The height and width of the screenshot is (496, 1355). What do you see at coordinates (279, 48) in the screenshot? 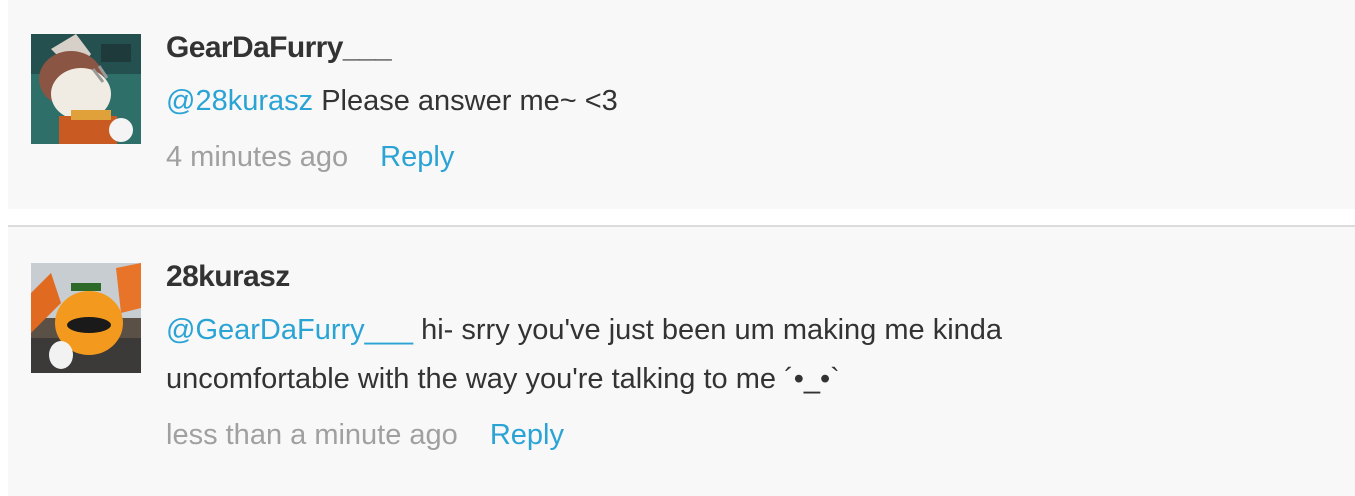
I see `comment-username: GearDaFurry___` at bounding box center [279, 48].